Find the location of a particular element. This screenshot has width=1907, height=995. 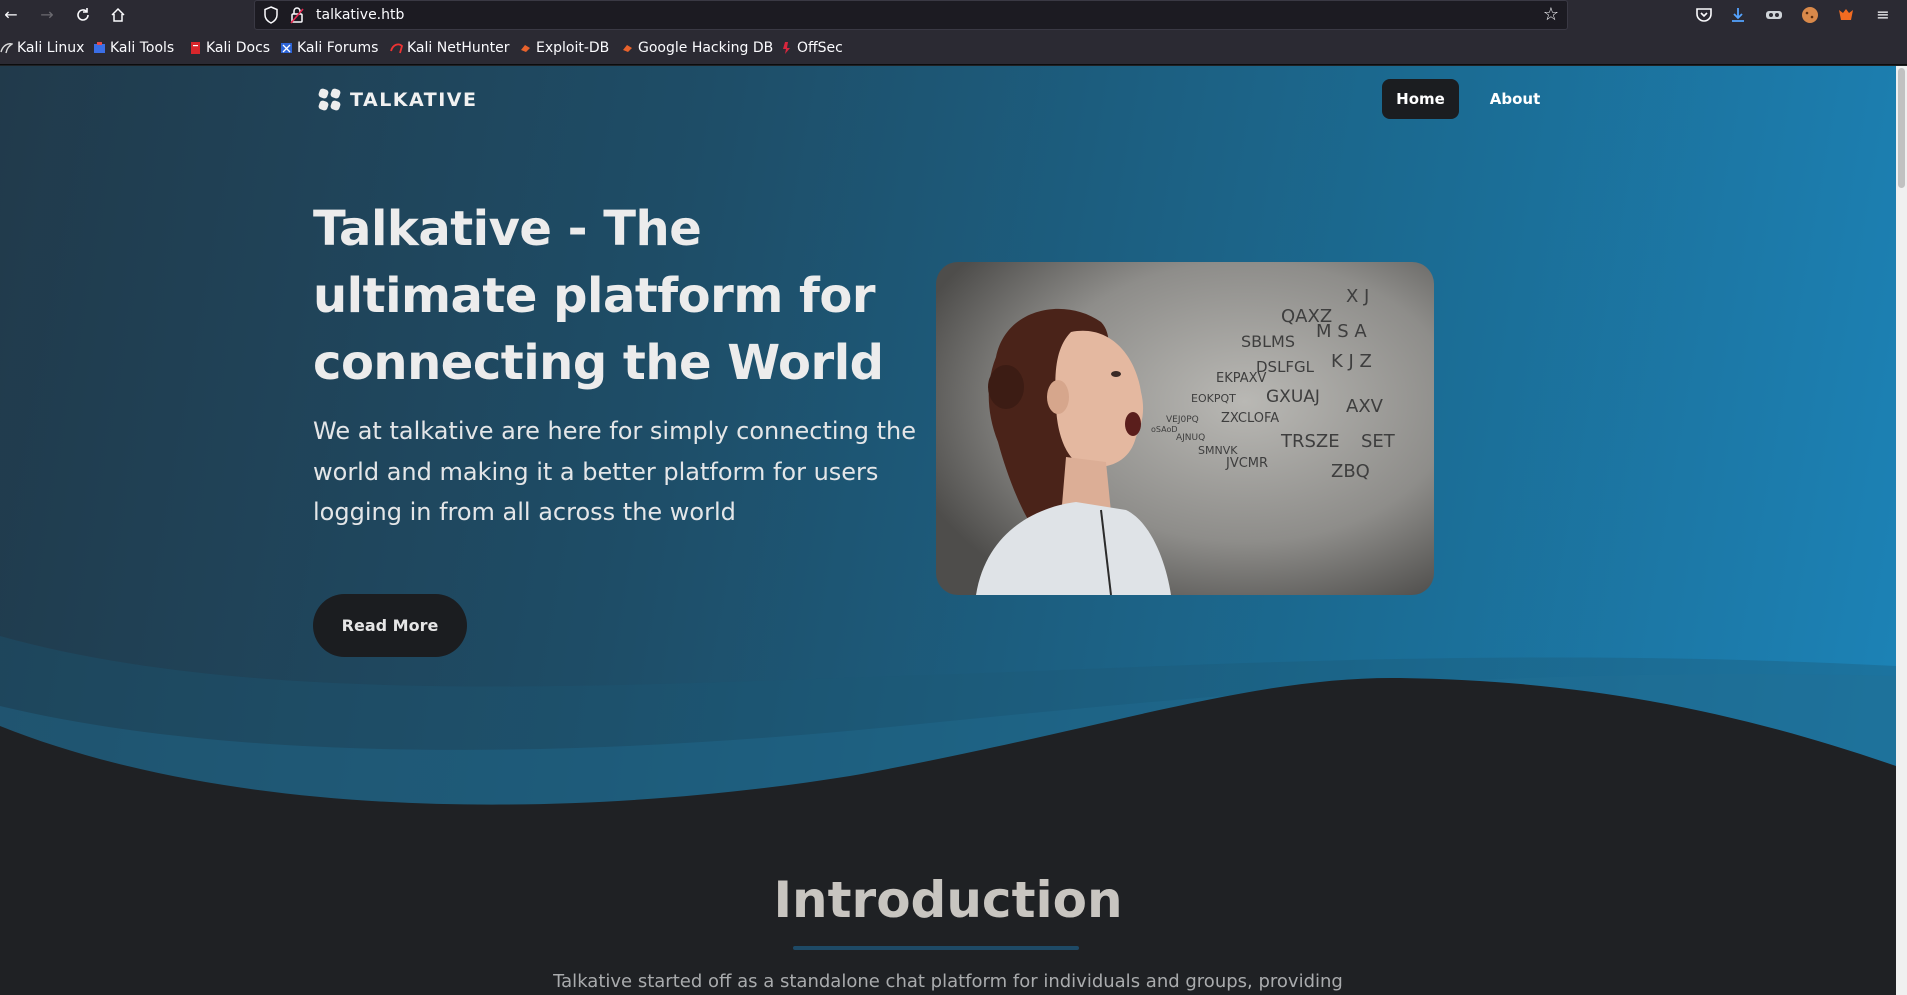

exploit-db-icon is located at coordinates (525, 48).